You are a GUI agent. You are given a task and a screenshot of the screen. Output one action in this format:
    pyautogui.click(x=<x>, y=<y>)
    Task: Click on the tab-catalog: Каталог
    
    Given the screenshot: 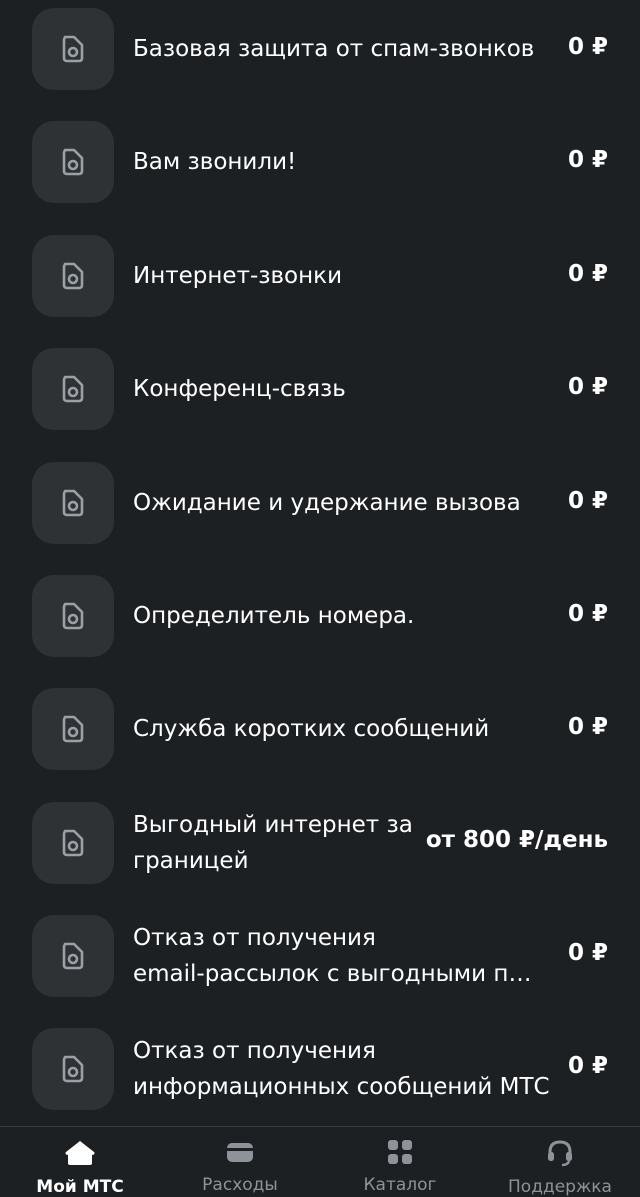 What is the action you would take?
    pyautogui.click(x=400, y=1161)
    